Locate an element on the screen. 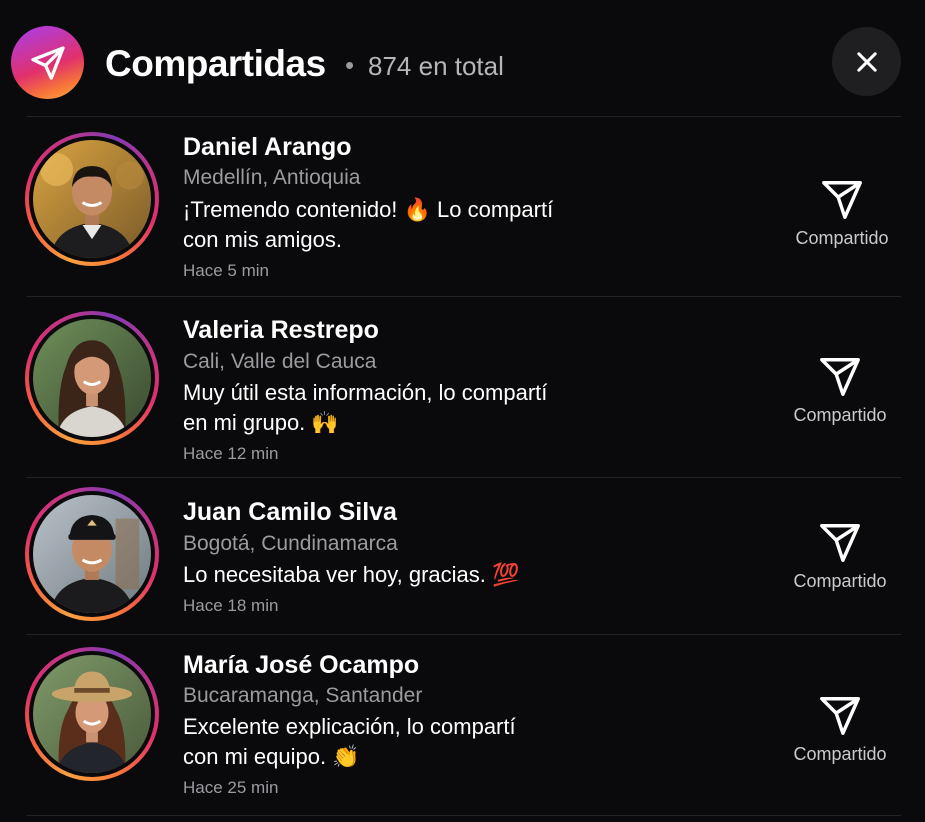 The image size is (925, 822). close-icon is located at coordinates (866, 61).